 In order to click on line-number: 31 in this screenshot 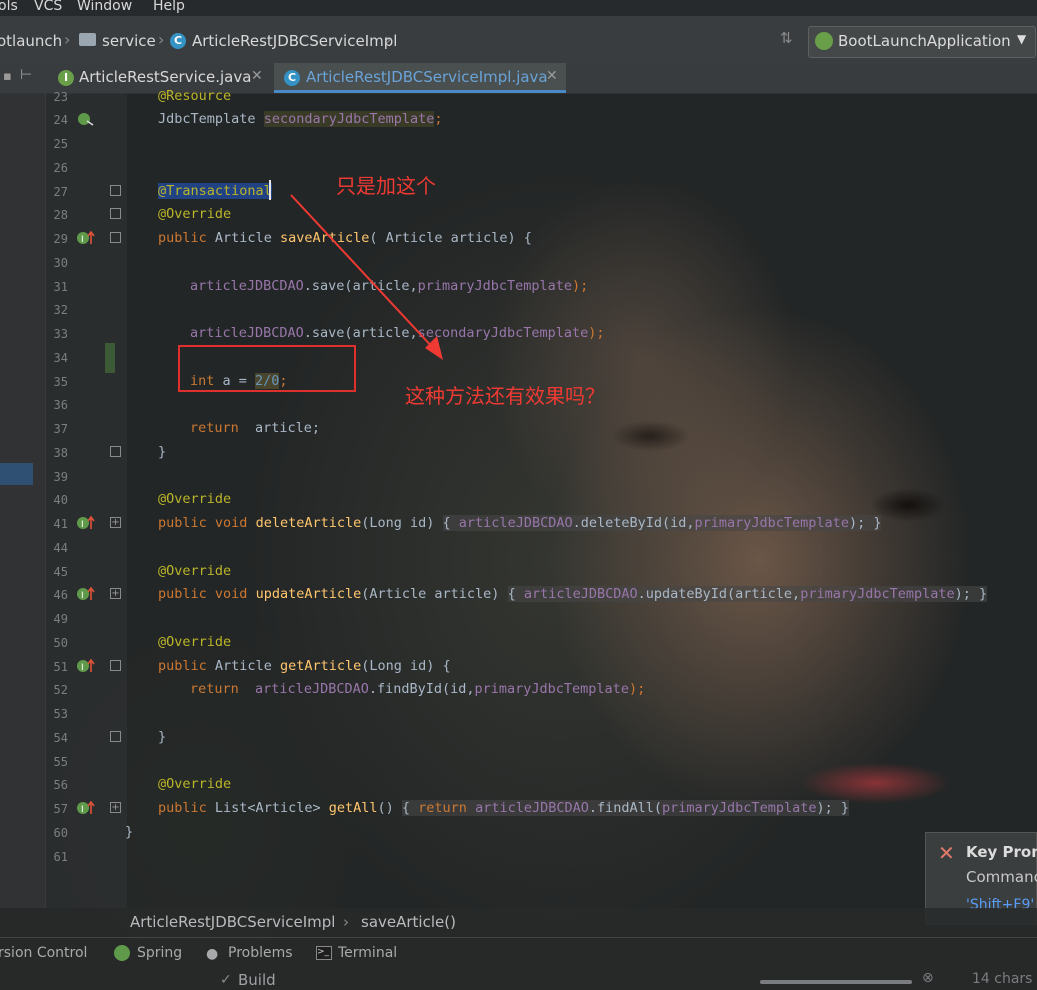, I will do `click(60, 287)`.